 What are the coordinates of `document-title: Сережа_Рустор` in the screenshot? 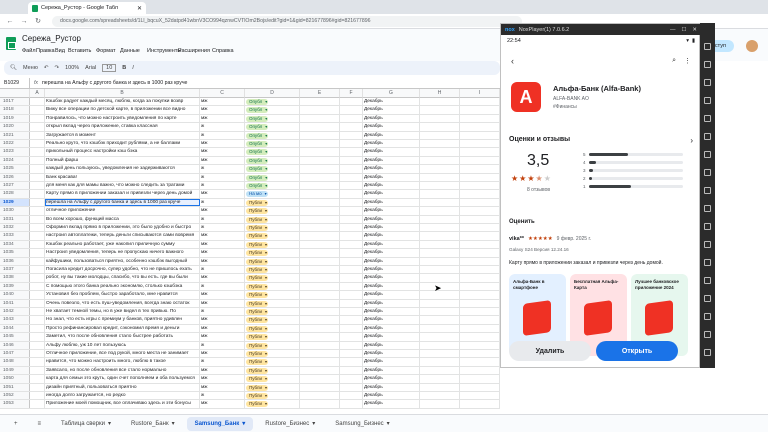 It's located at (51, 38).